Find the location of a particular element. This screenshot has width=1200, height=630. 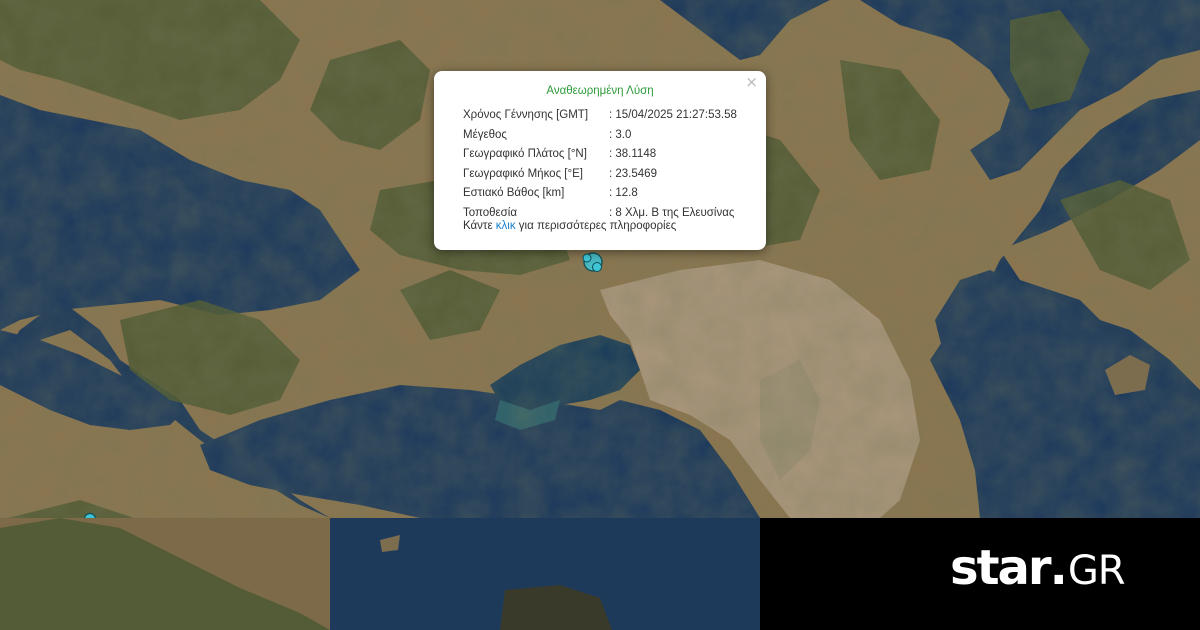

detail-label: Γεωγραφικό Μήκος [°E] is located at coordinates (523, 173).